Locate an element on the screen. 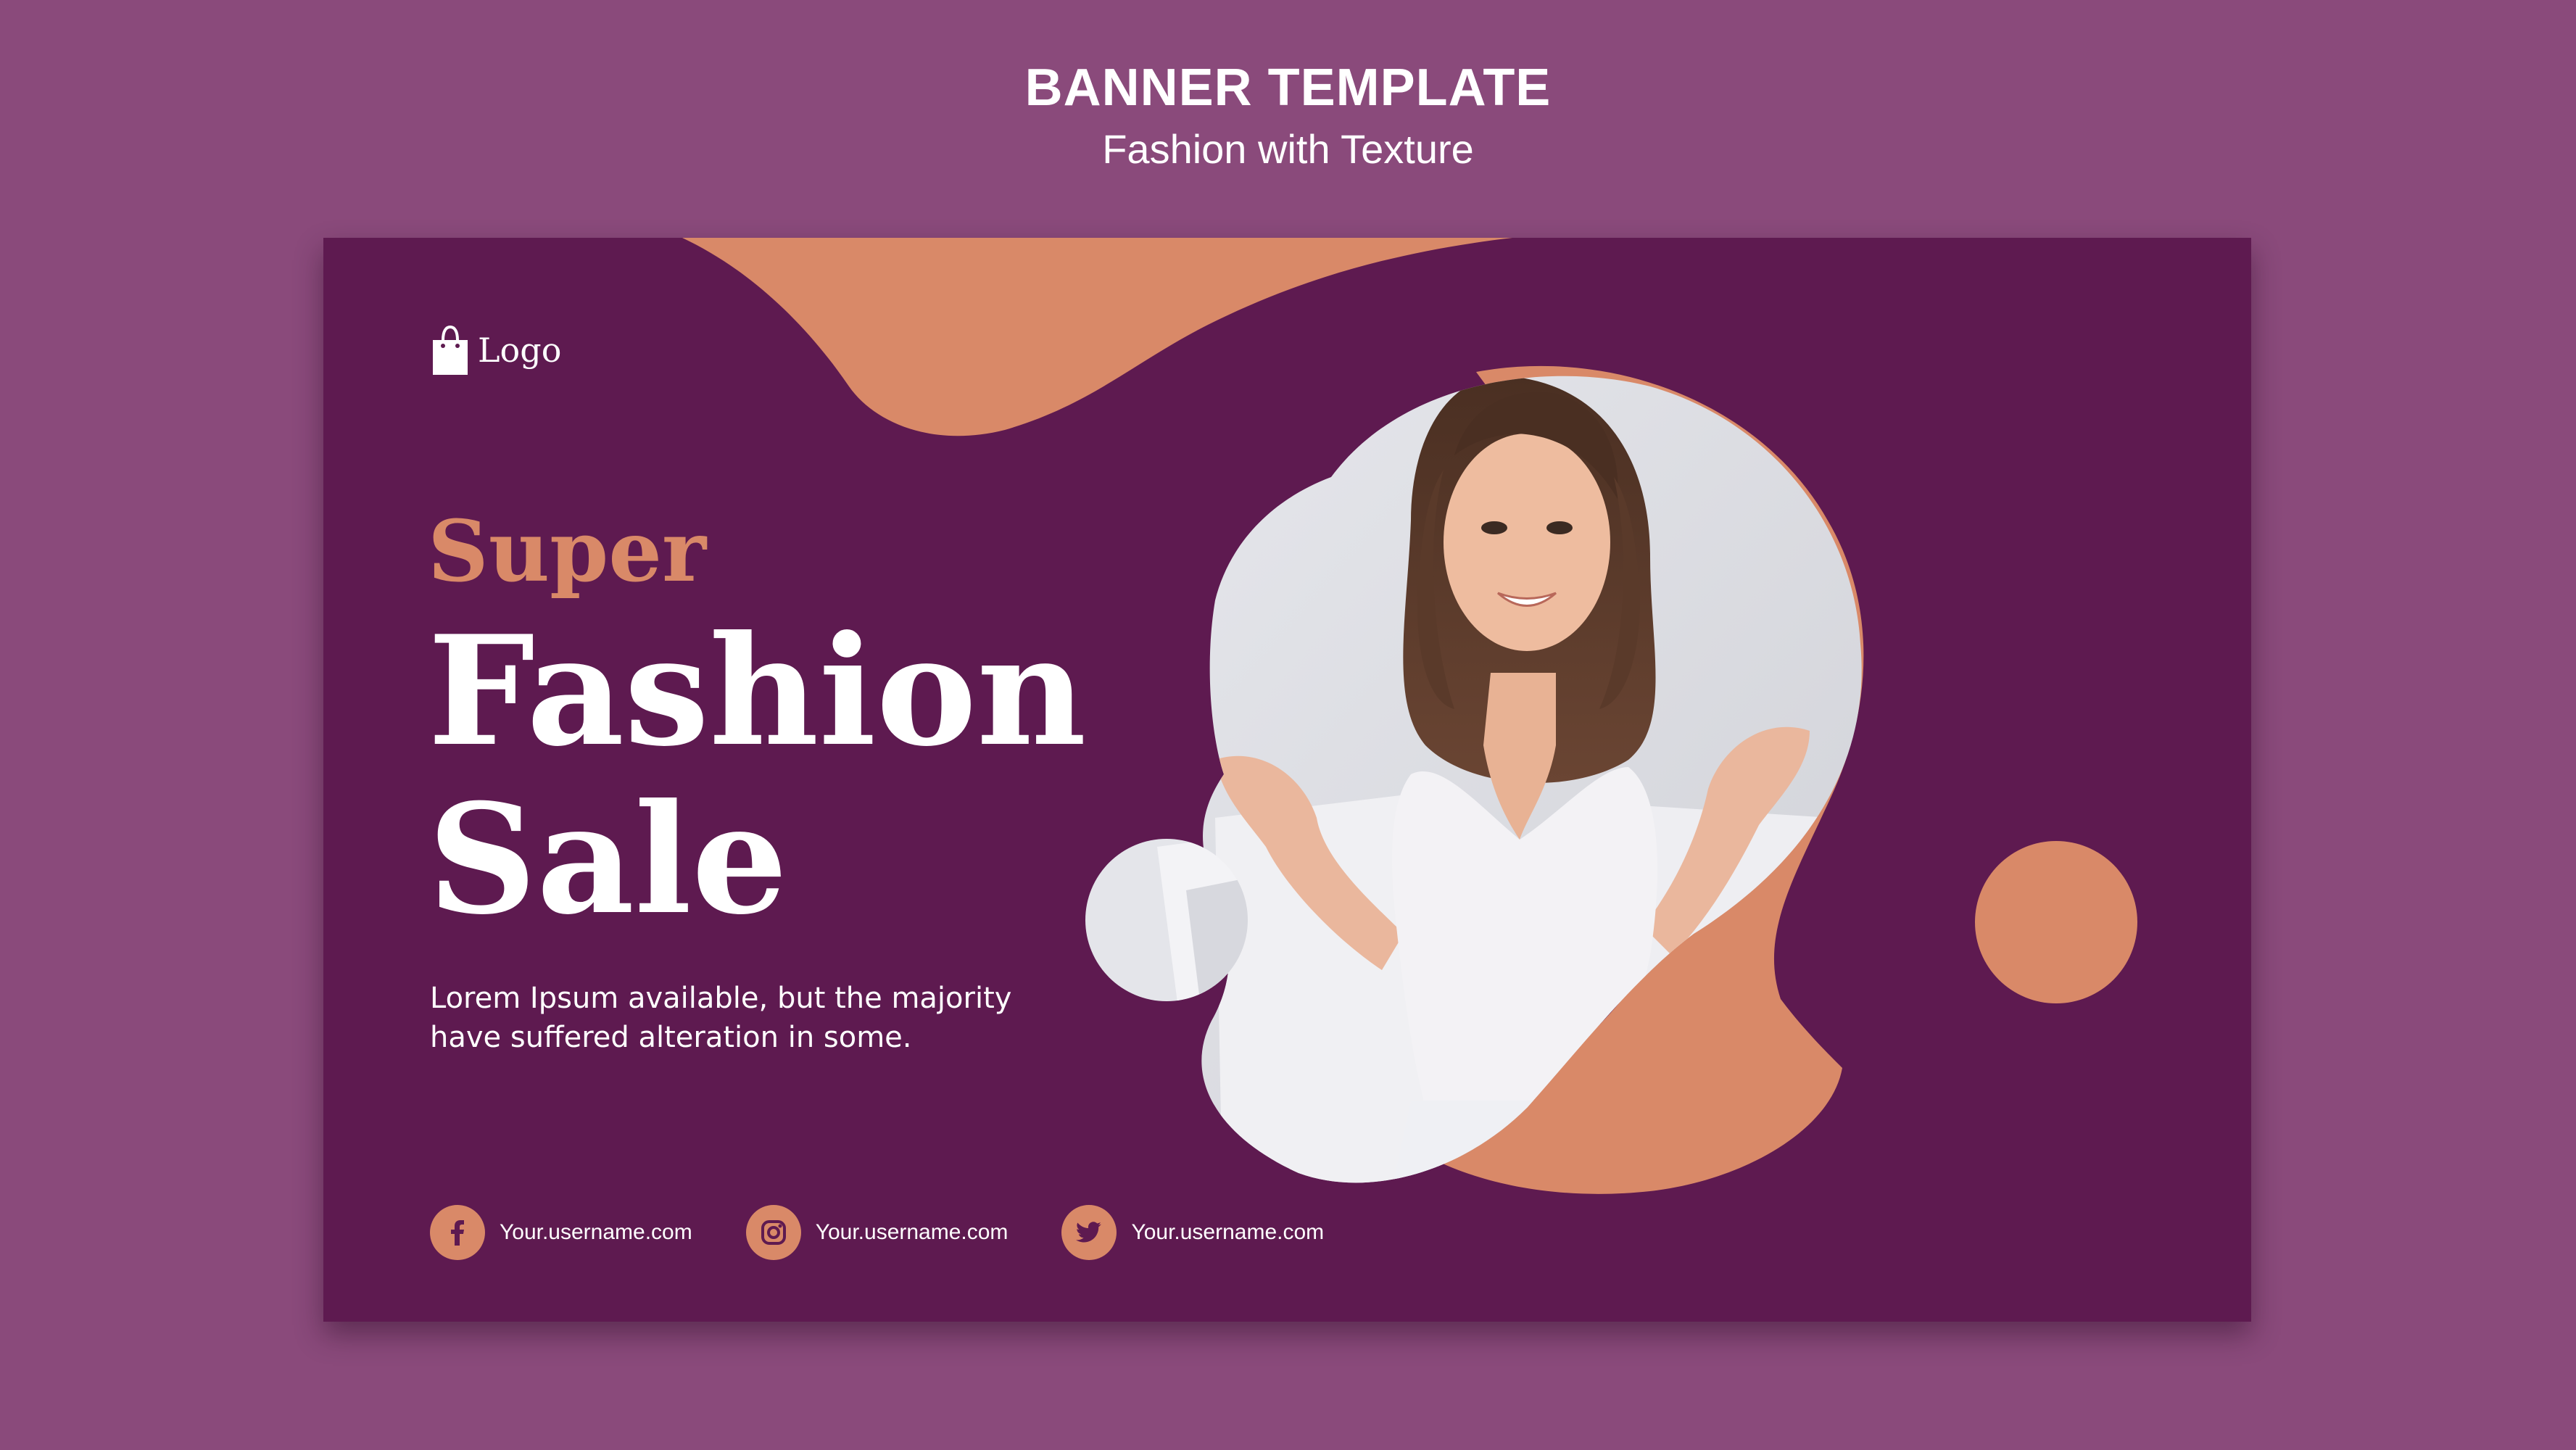 Image resolution: width=2576 pixels, height=1450 pixels. social-item-facebook: Your.username.com is located at coordinates (561, 1232).